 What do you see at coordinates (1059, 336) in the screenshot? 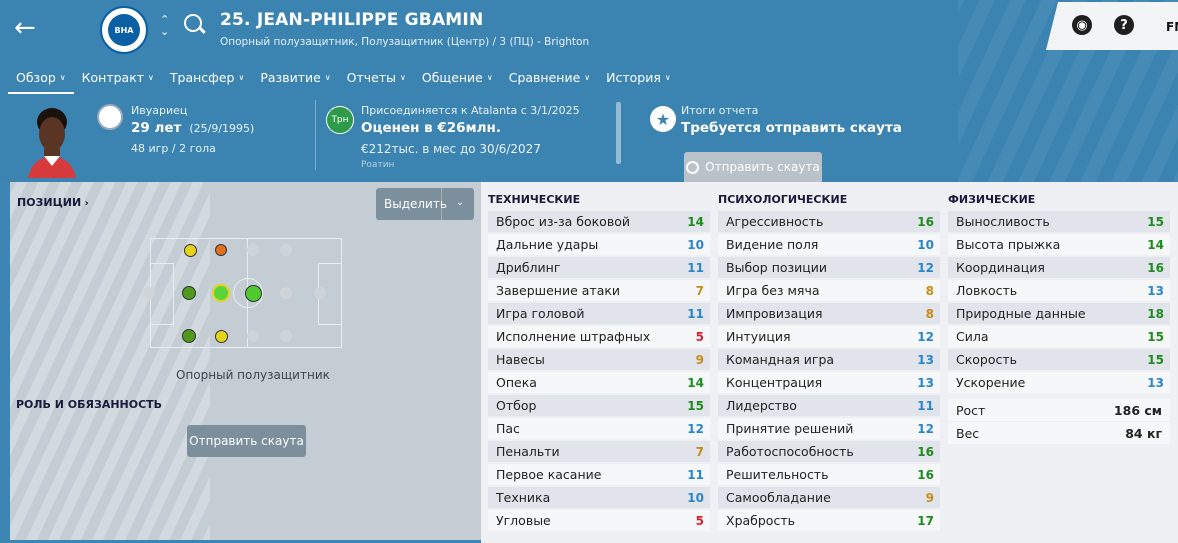
I see `attribute-row: Сила 15` at bounding box center [1059, 336].